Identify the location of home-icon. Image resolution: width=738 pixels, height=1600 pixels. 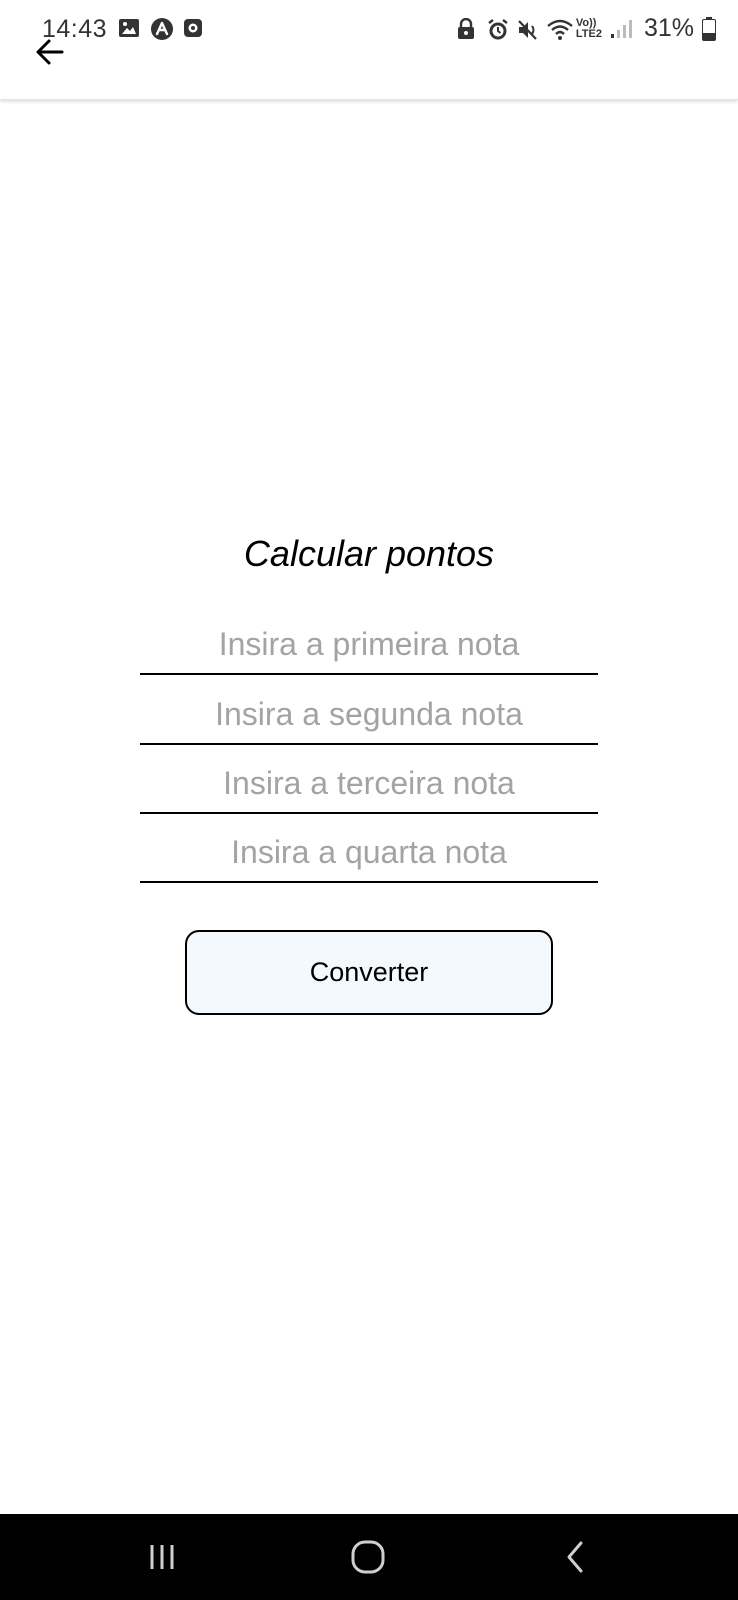
(368, 1557).